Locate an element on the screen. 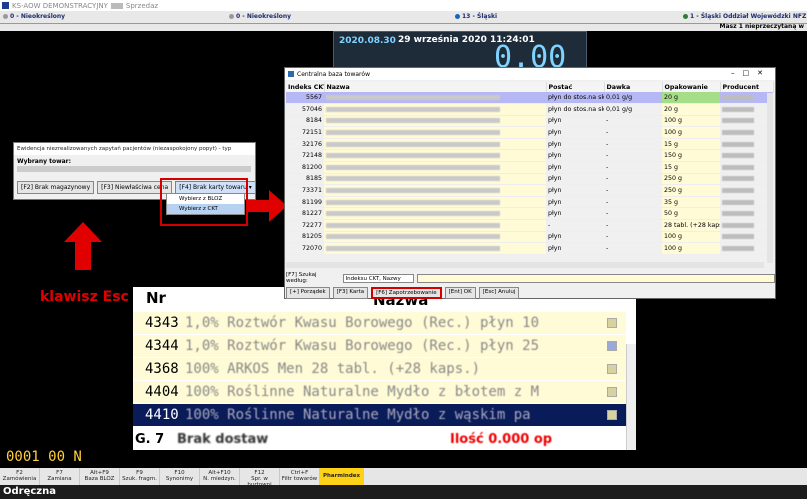 This screenshot has height=499, width=807. counter-readout: 0001 00 N is located at coordinates (44, 457).